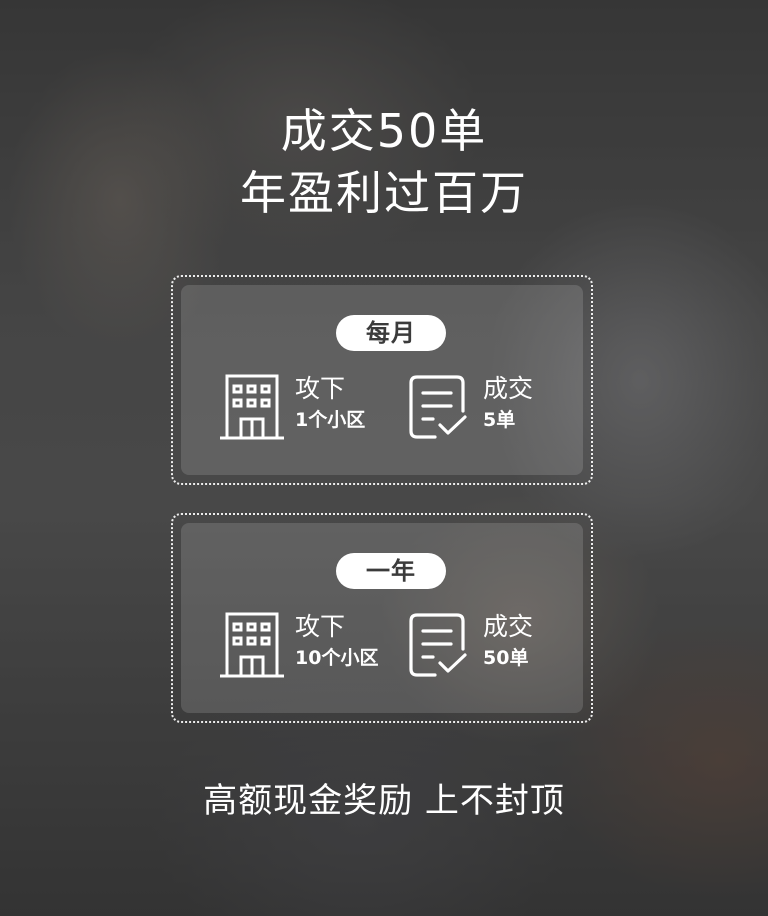  What do you see at coordinates (384, 131) in the screenshot?
I see `headline-line-1: 成交50单` at bounding box center [384, 131].